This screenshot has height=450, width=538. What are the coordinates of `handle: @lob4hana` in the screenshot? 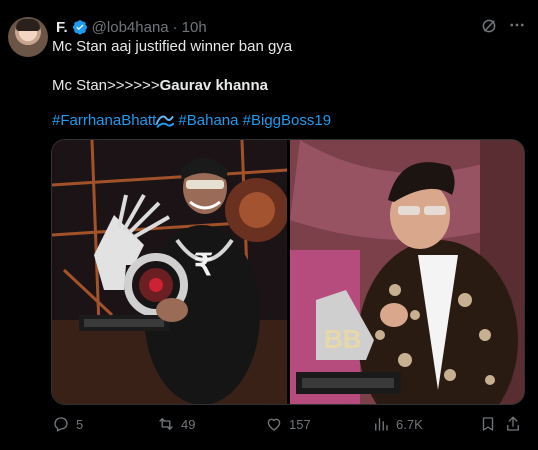 It's located at (130, 27).